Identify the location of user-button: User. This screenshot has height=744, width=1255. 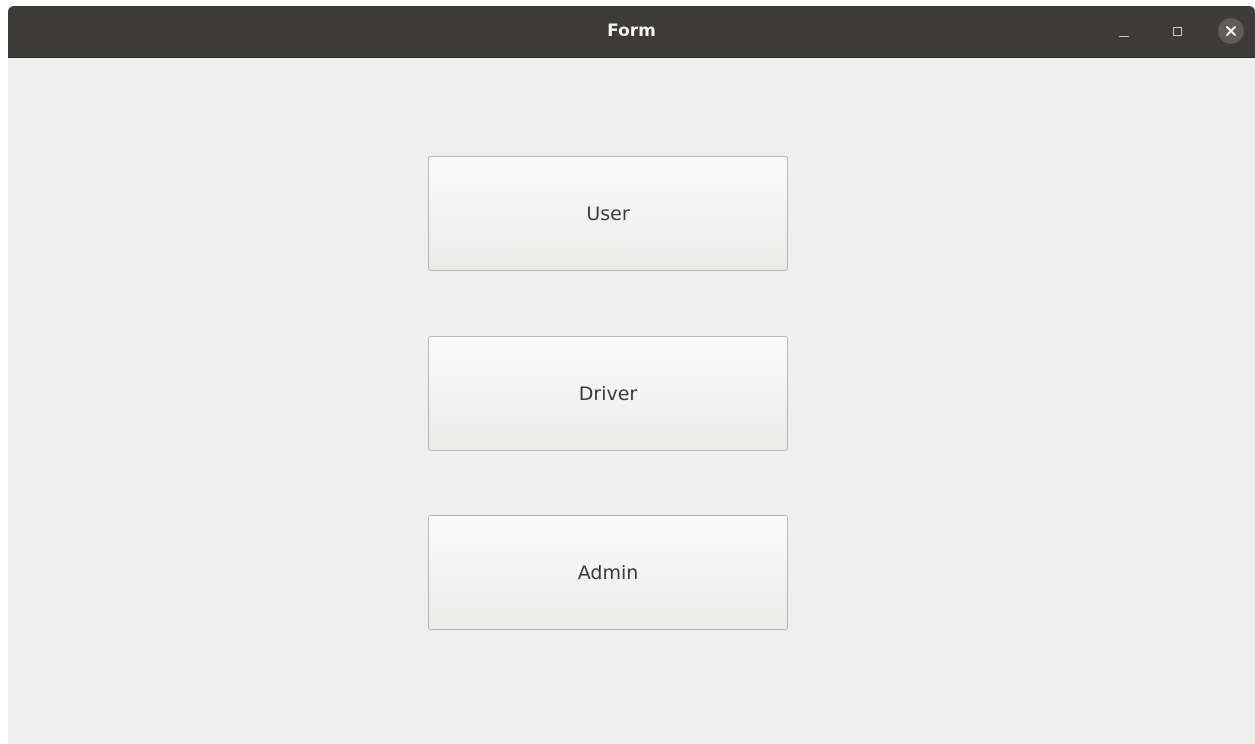
(608, 213).